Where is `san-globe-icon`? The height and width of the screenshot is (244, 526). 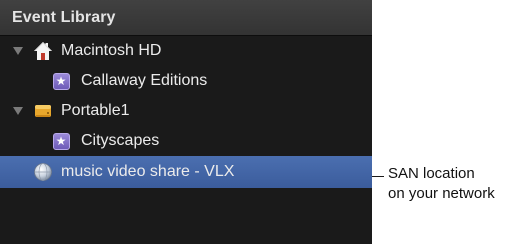 san-globe-icon is located at coordinates (43, 172).